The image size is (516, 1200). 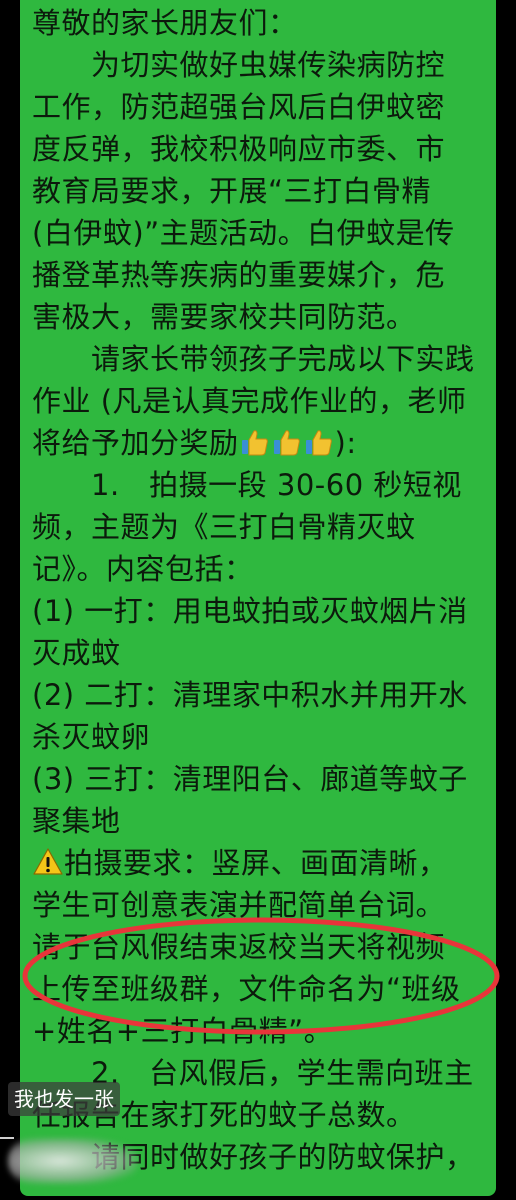 What do you see at coordinates (253, 359) in the screenshot?
I see `notice-line: 请家长带领孩子完成以下实践` at bounding box center [253, 359].